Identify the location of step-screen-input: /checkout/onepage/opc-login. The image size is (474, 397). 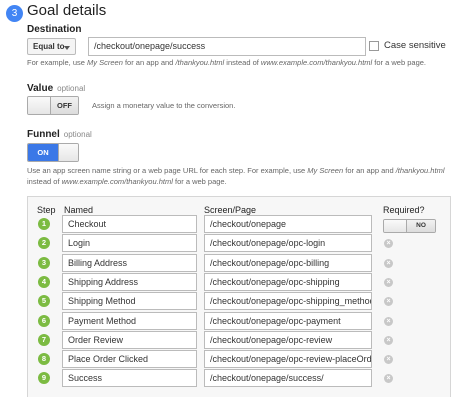
(288, 243).